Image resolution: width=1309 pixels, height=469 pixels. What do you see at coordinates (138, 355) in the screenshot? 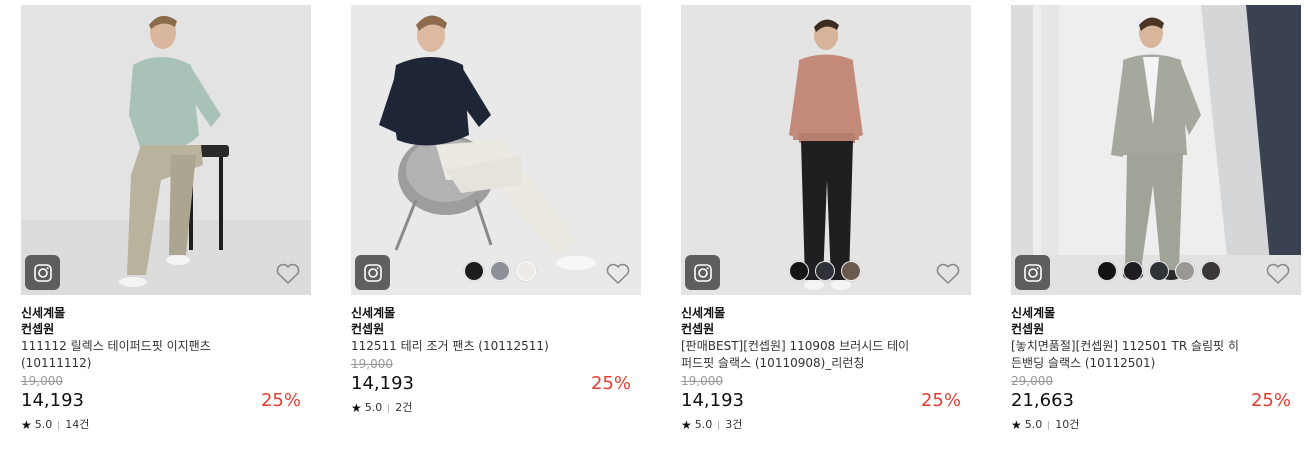
I see `product-name: 111112 릴렉스 테이퍼드핏 이지팬츠 (10111112)` at bounding box center [138, 355].